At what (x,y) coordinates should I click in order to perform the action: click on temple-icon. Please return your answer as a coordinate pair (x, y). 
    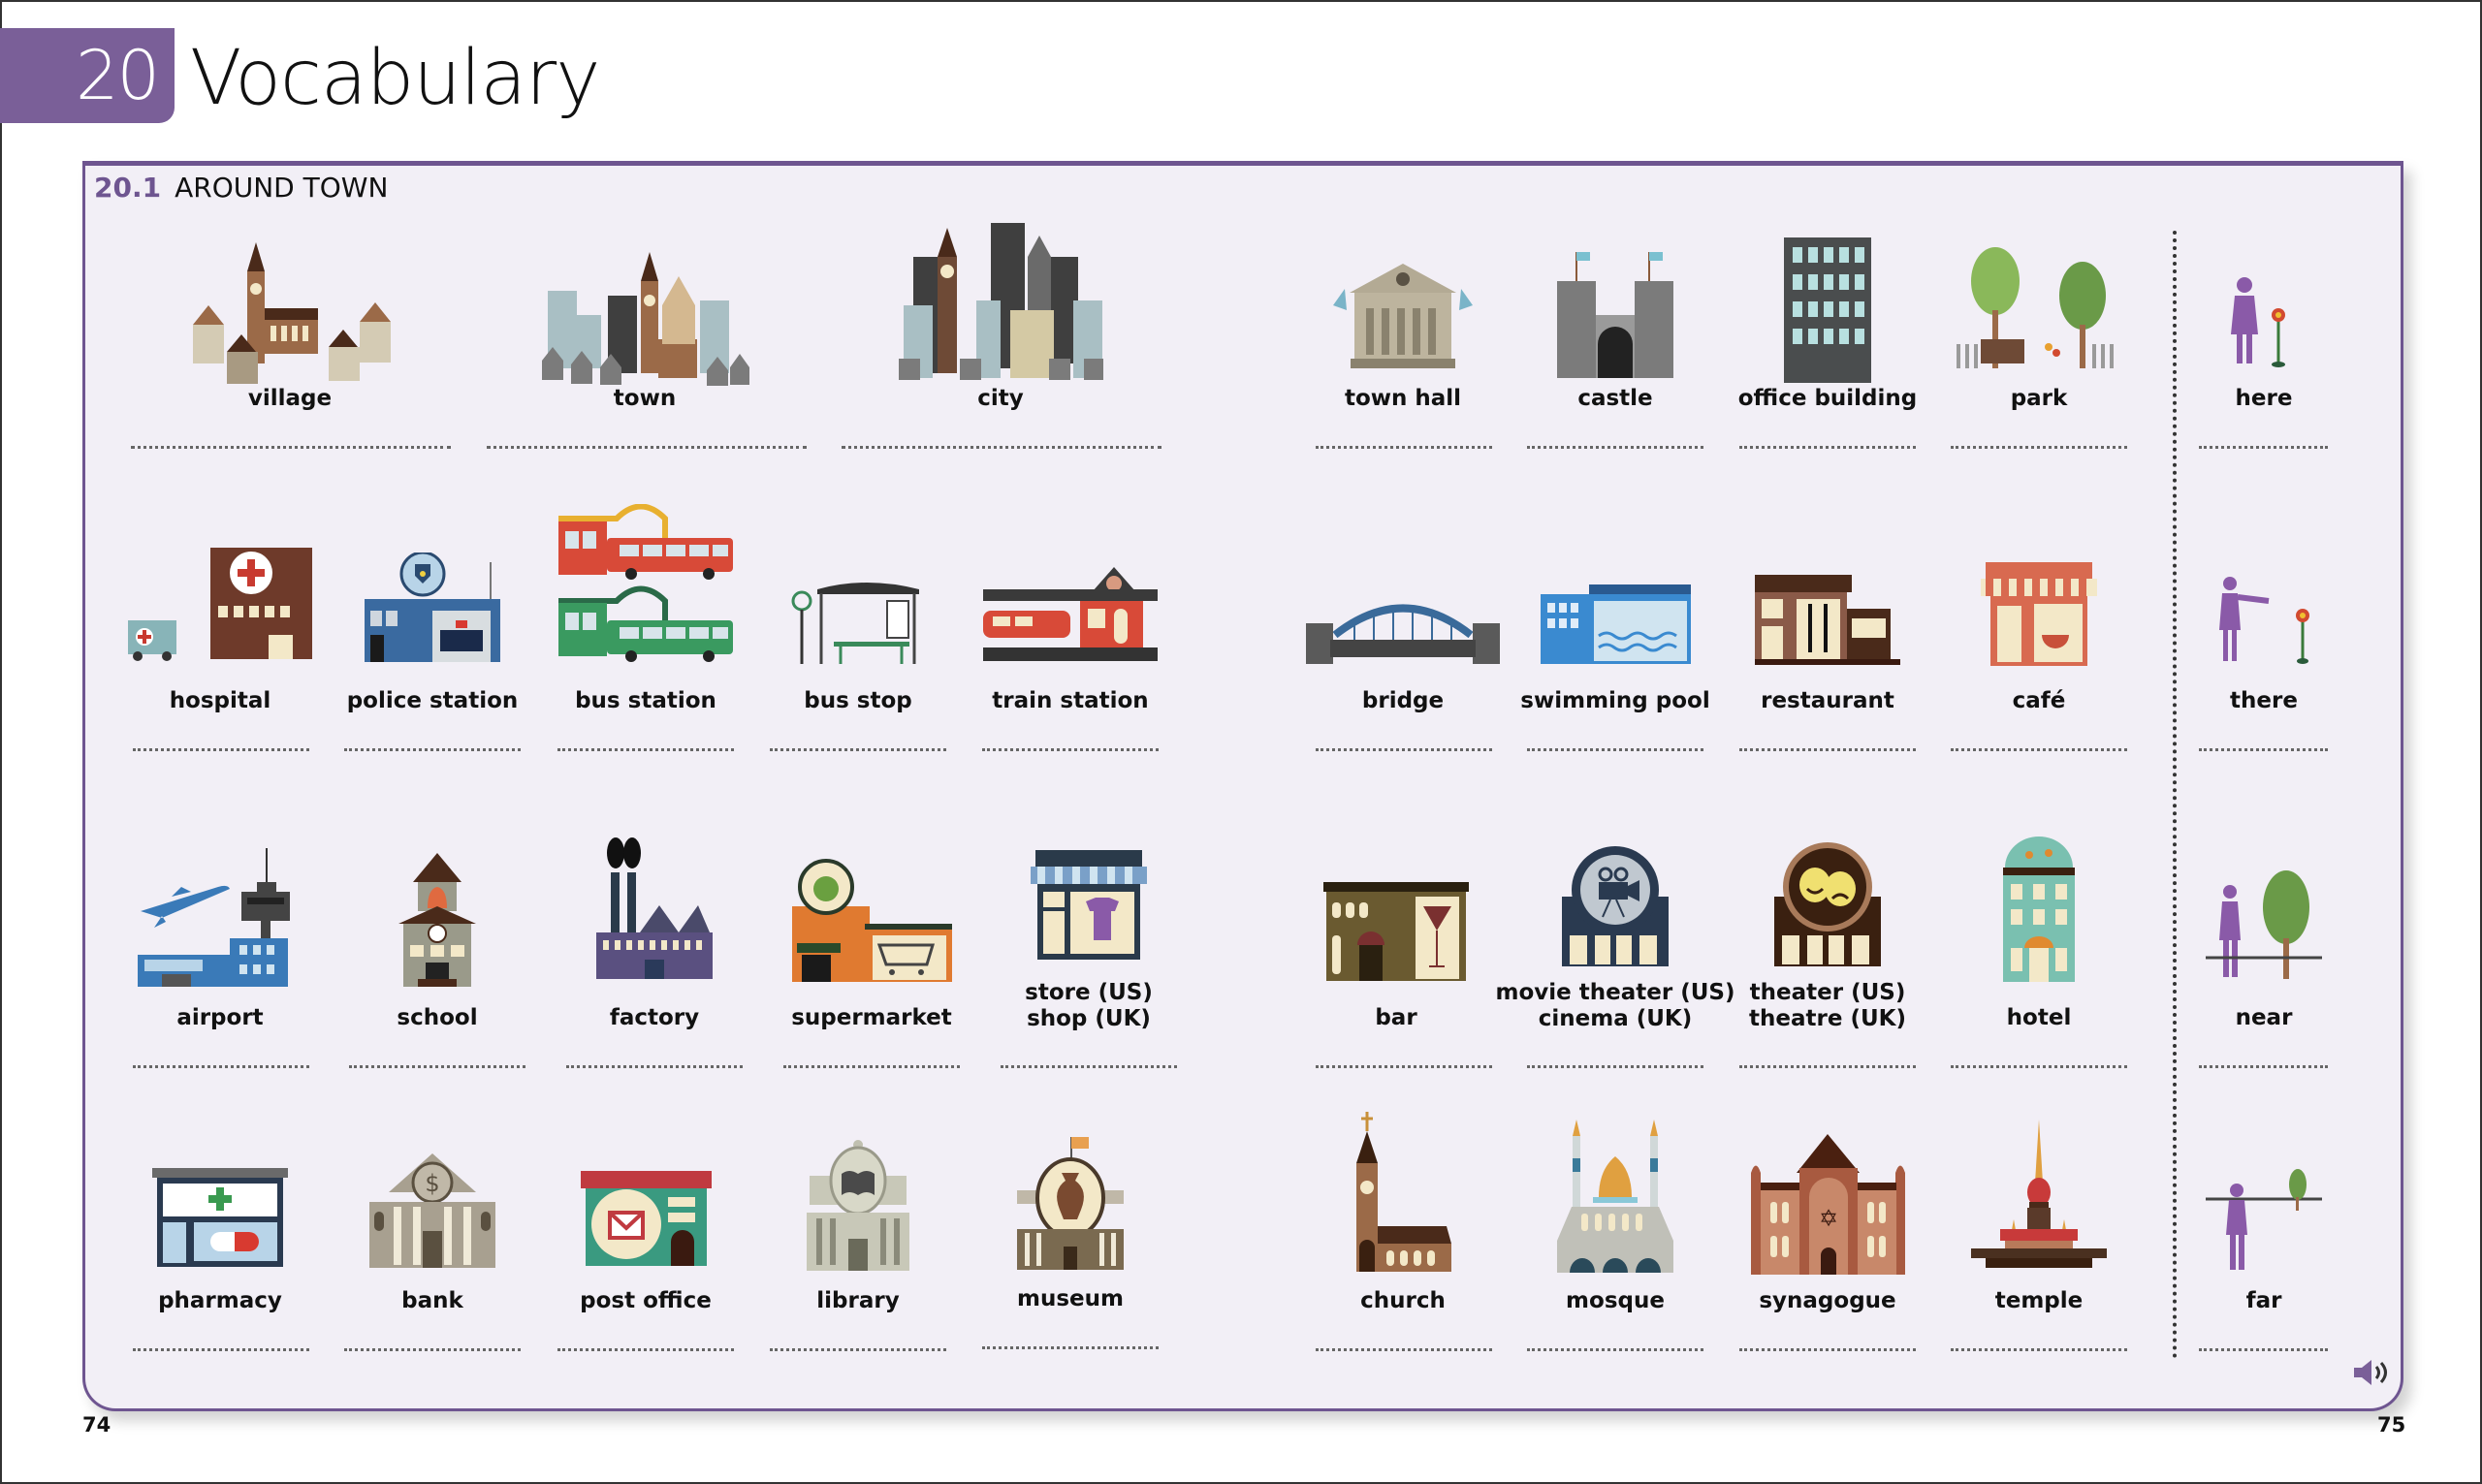
    Looking at the image, I should click on (2039, 1193).